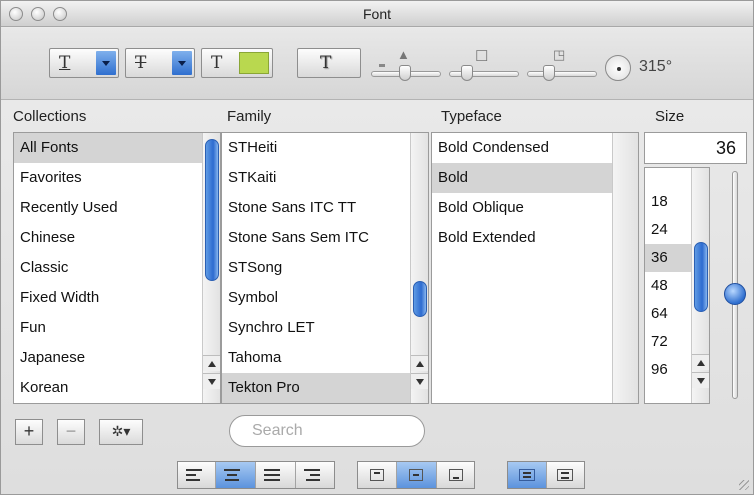  I want to click on align-right-icon, so click(312, 475).